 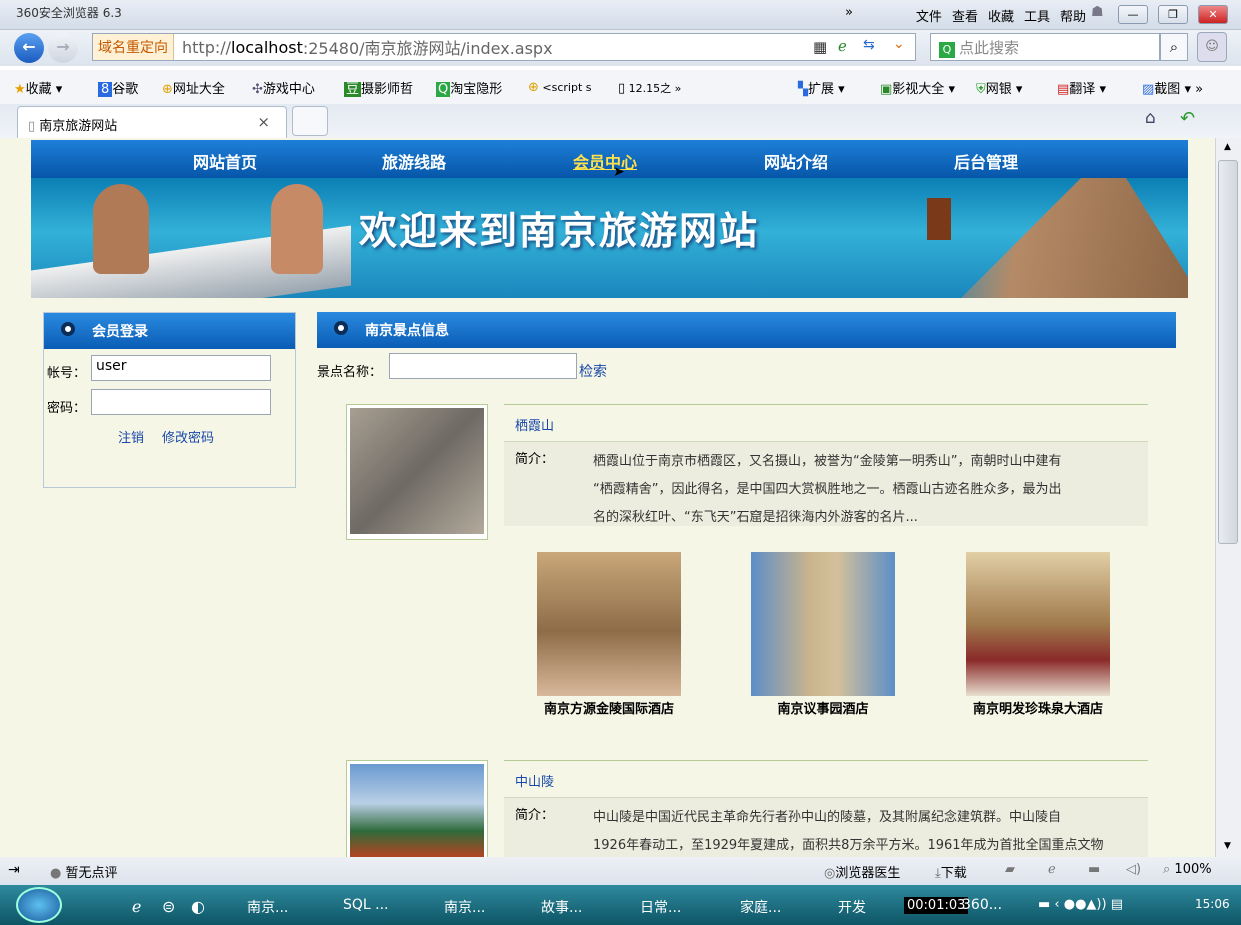 I want to click on window-icon: ▬, so click(x=1094, y=869).